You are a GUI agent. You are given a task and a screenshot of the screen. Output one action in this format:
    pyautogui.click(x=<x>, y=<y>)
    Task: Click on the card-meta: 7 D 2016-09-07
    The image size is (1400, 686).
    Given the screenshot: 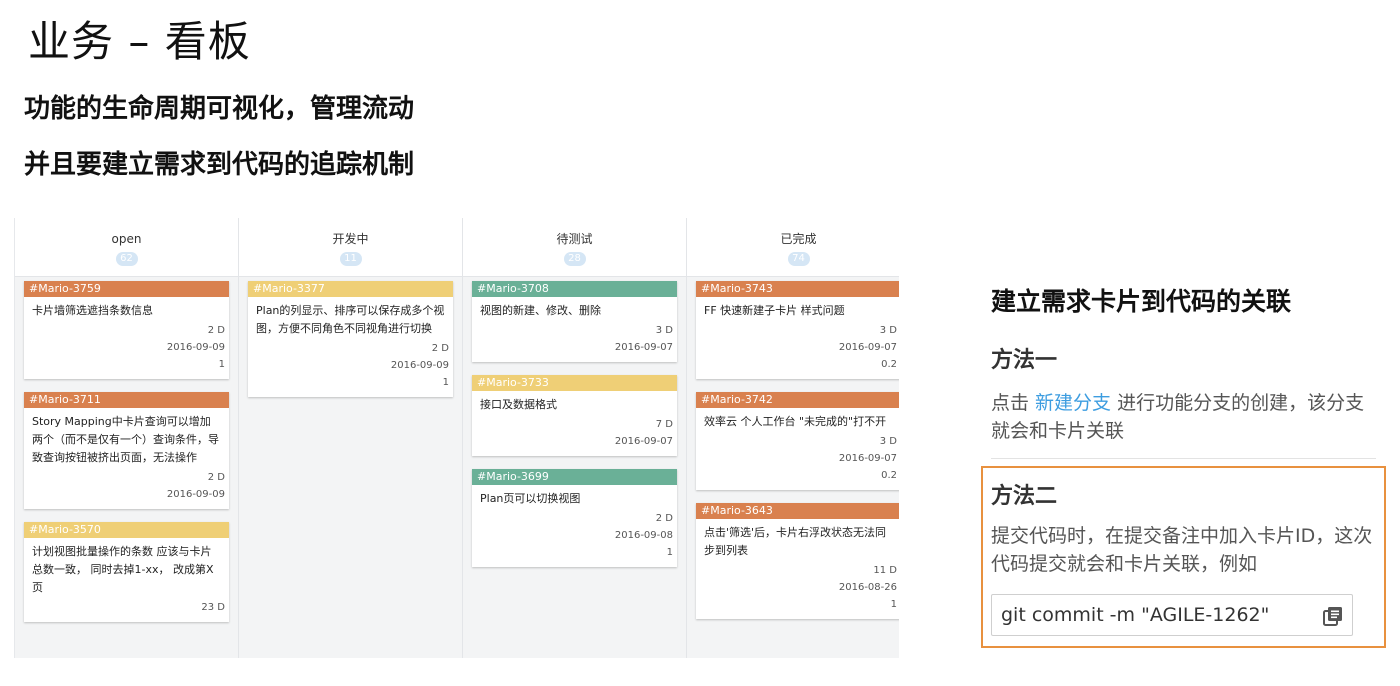 What is the action you would take?
    pyautogui.click(x=574, y=435)
    